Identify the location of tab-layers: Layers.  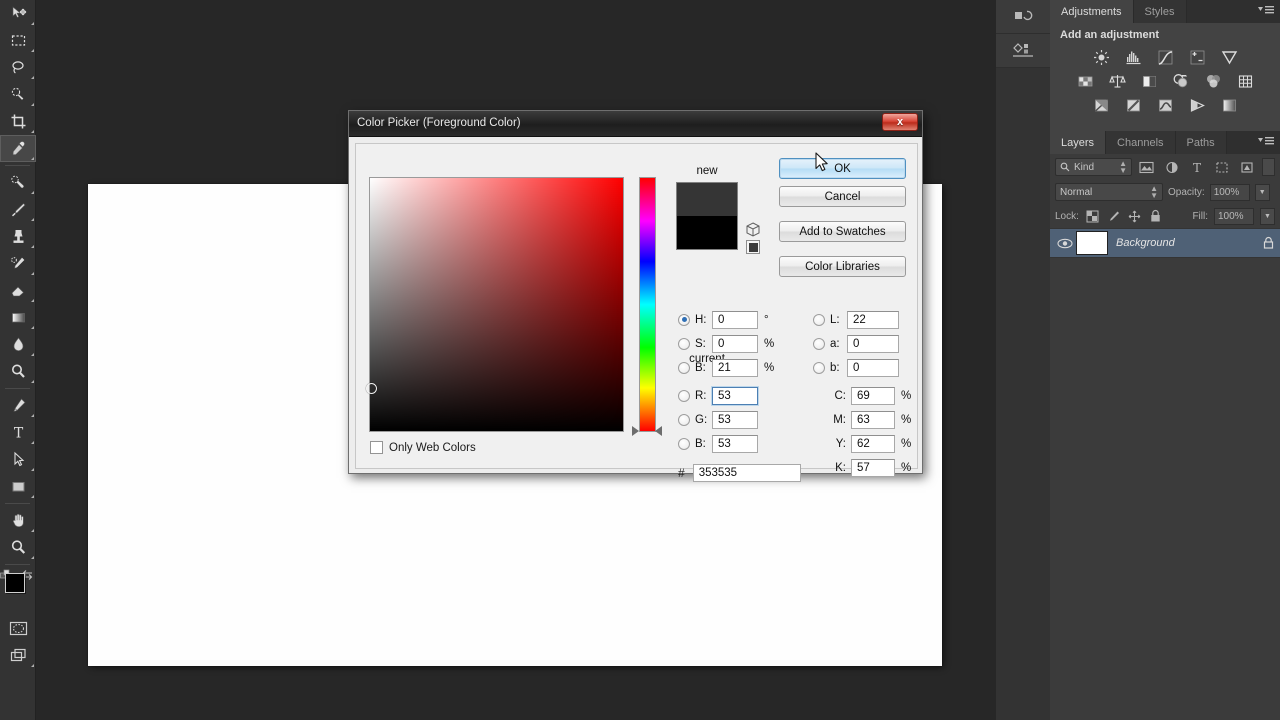
(1078, 142).